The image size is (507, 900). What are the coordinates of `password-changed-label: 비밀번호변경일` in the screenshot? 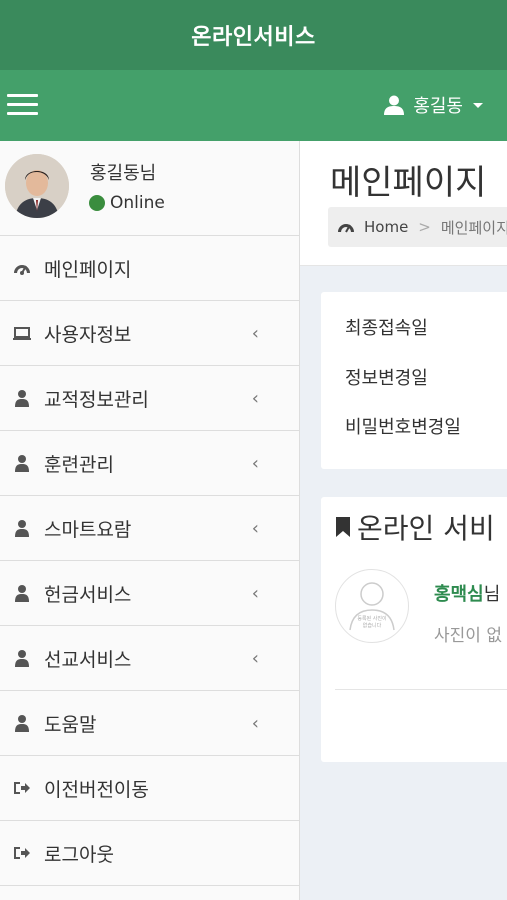 It's located at (403, 427).